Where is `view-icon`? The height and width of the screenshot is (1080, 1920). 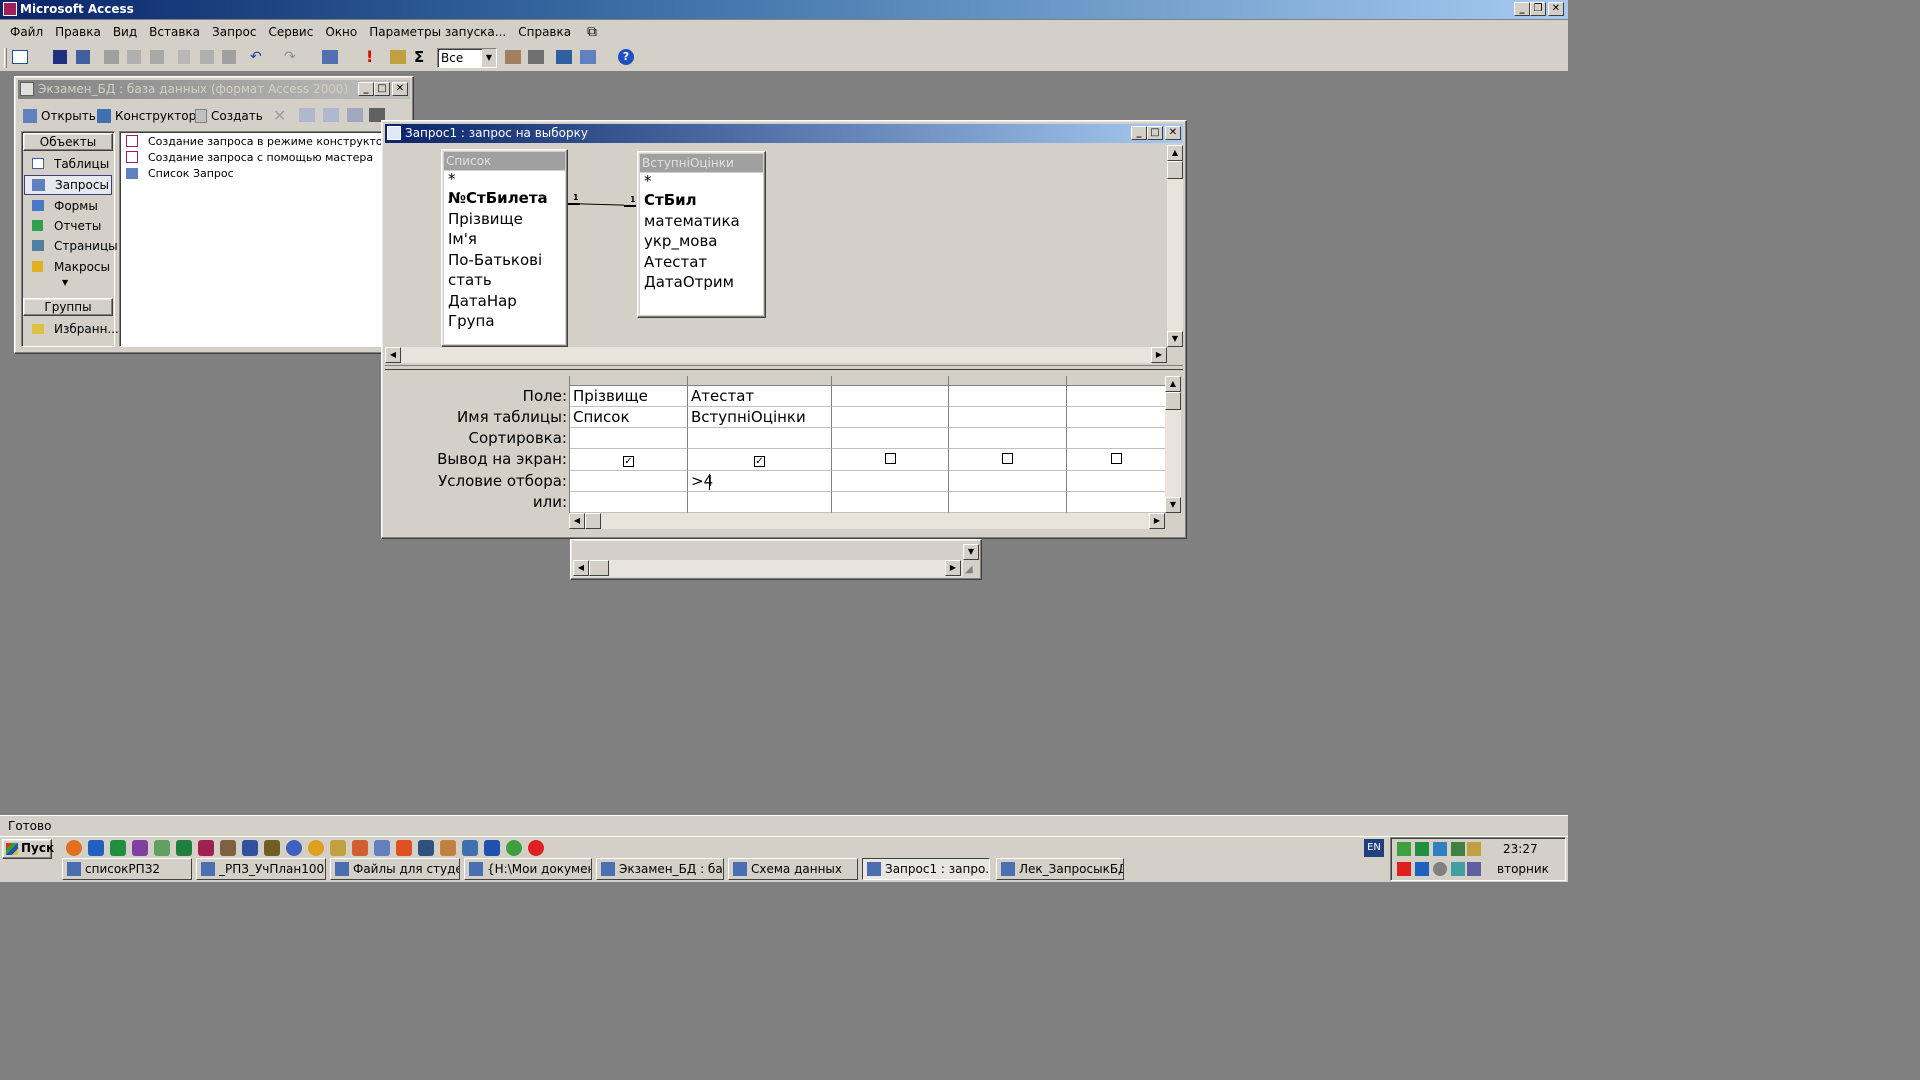
view-icon is located at coordinates (20, 57).